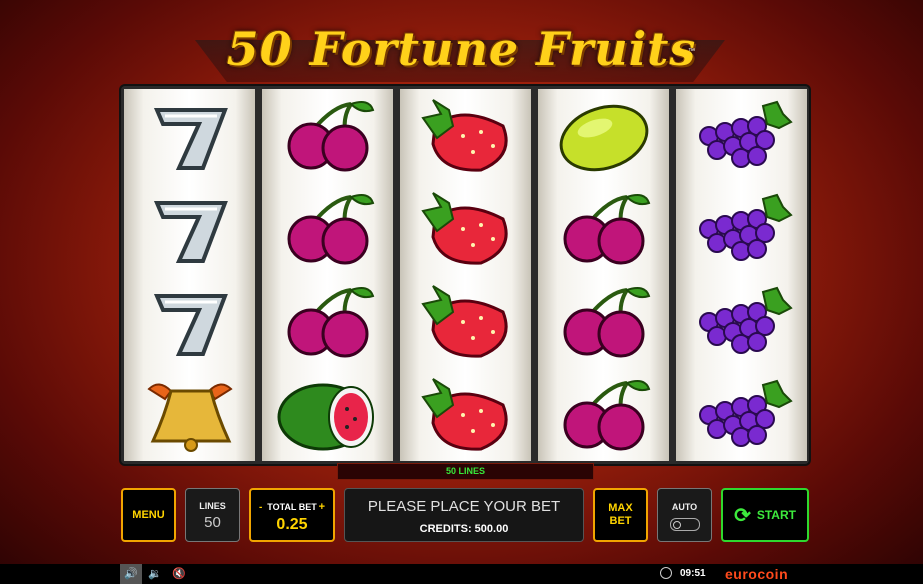 This screenshot has width=923, height=584. Describe the element at coordinates (757, 574) in the screenshot. I see `brand-logo: eurocoin` at that location.